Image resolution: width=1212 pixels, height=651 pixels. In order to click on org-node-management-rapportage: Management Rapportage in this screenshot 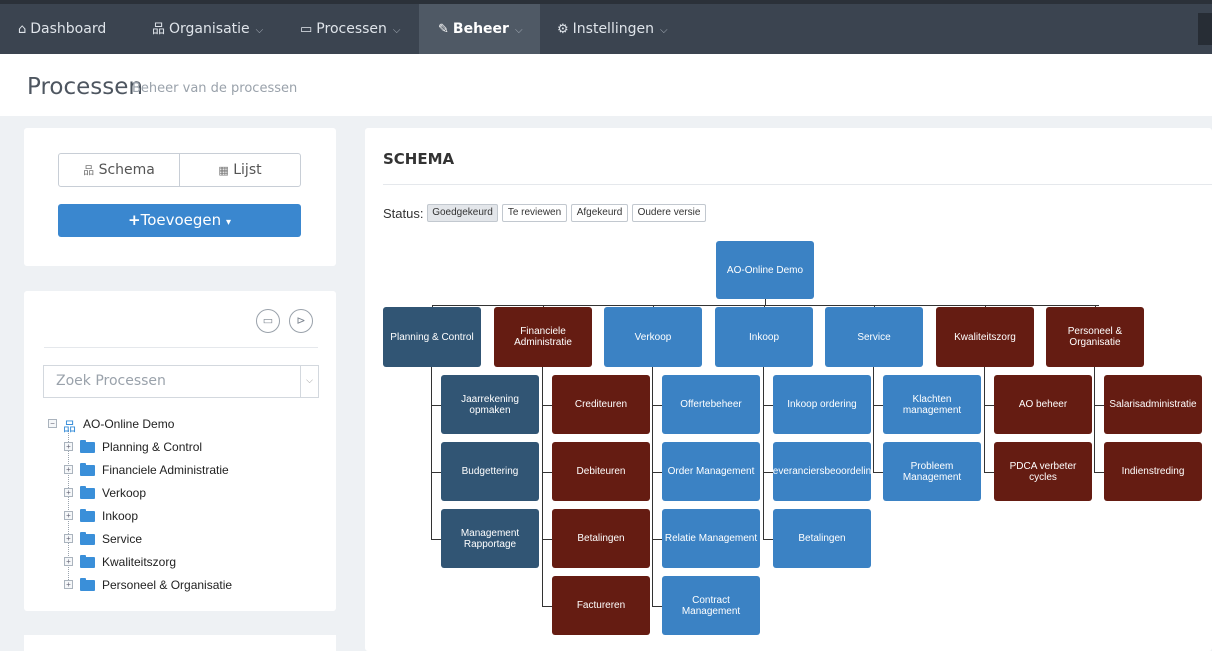, I will do `click(490, 538)`.